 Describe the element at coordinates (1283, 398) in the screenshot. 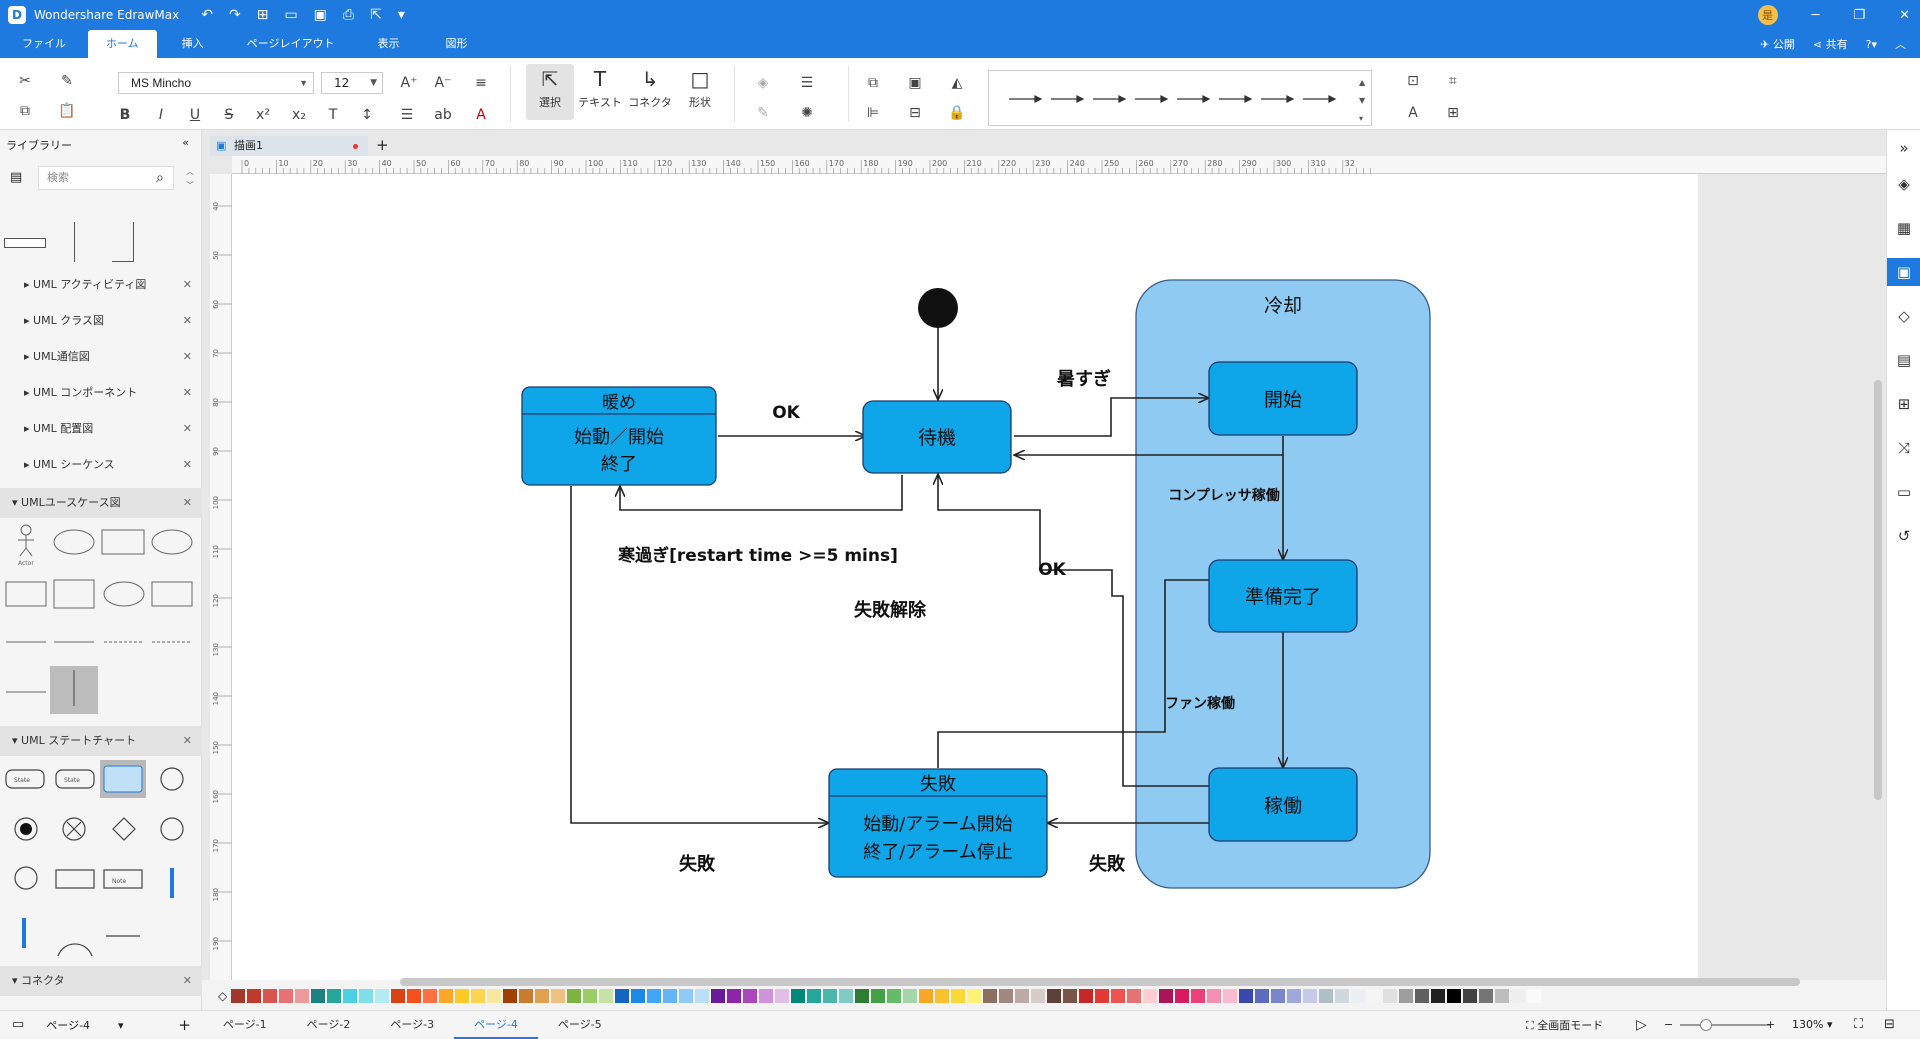

I see `start-state: 開始` at that location.